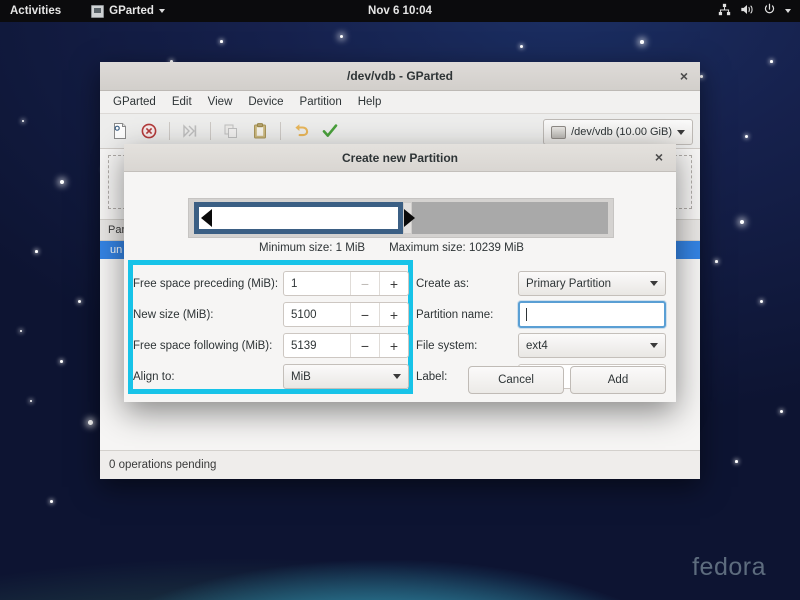 The image size is (800, 600). I want to click on drive-icon, so click(559, 132).